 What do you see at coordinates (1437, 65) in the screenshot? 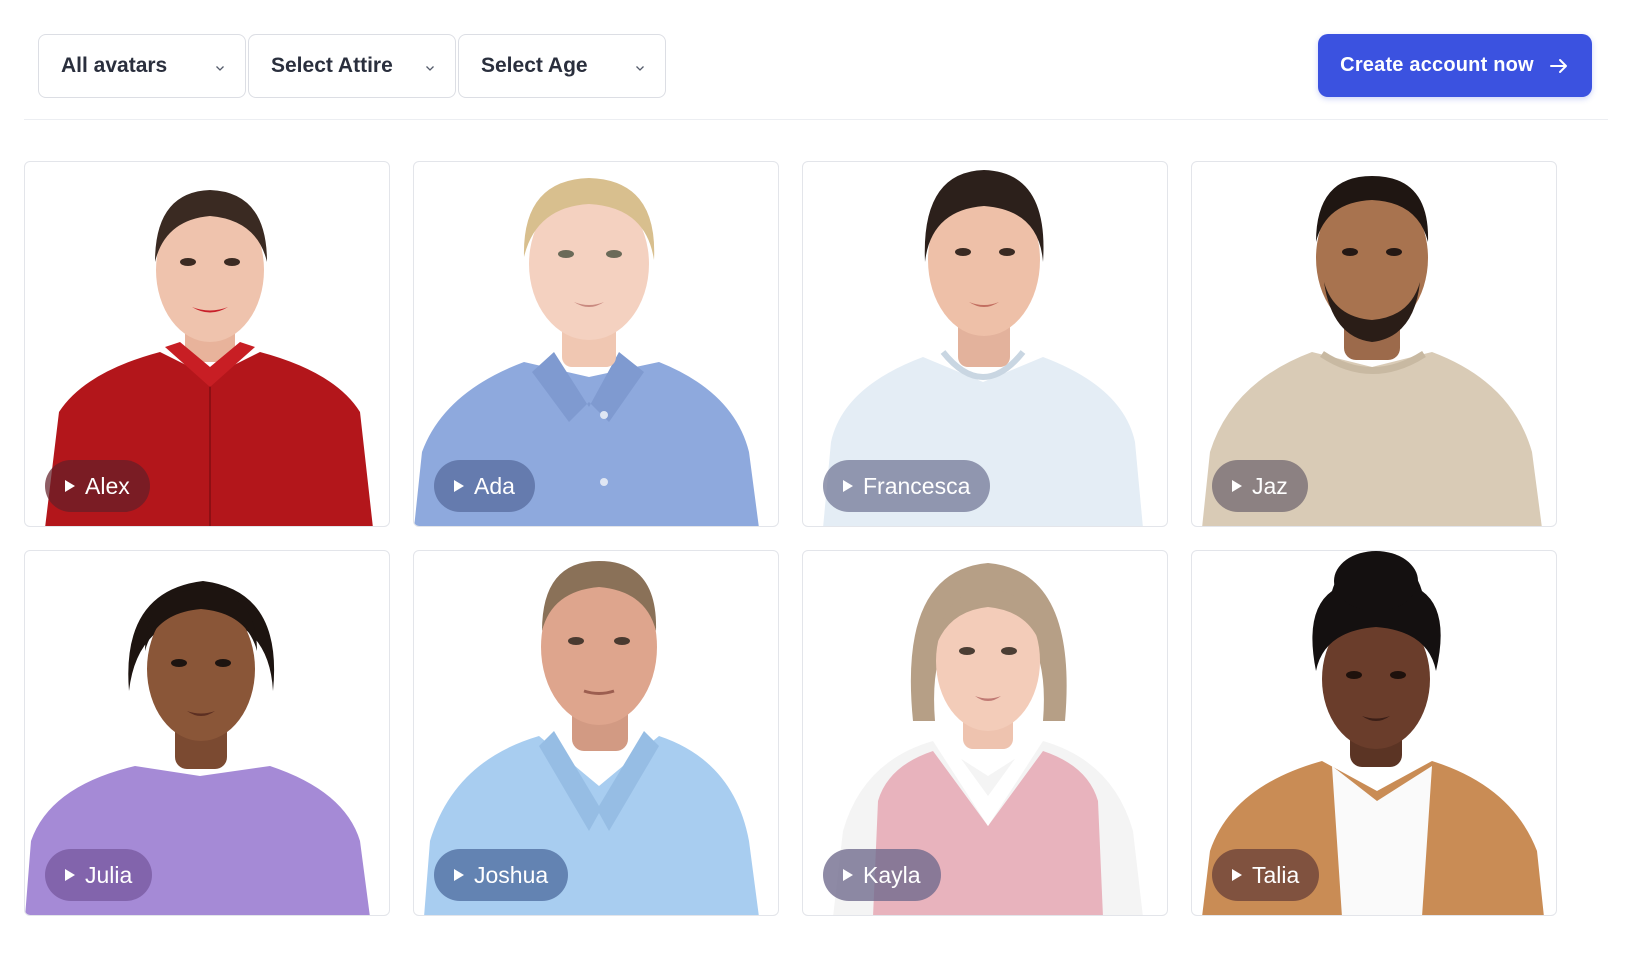
I see `create-account-label: Create account now` at bounding box center [1437, 65].